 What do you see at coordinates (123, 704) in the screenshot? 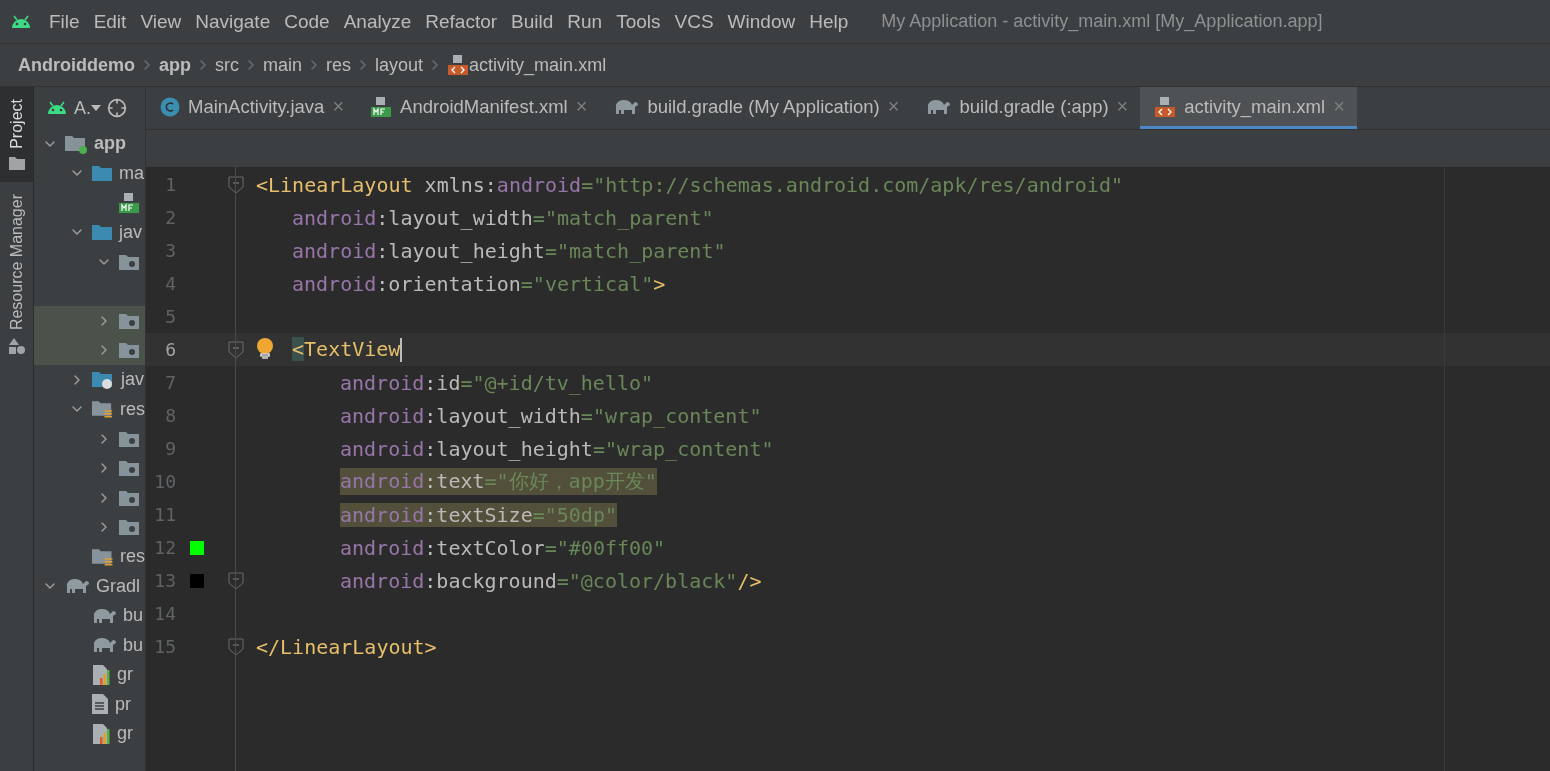
I see `tree-label: pr` at bounding box center [123, 704].